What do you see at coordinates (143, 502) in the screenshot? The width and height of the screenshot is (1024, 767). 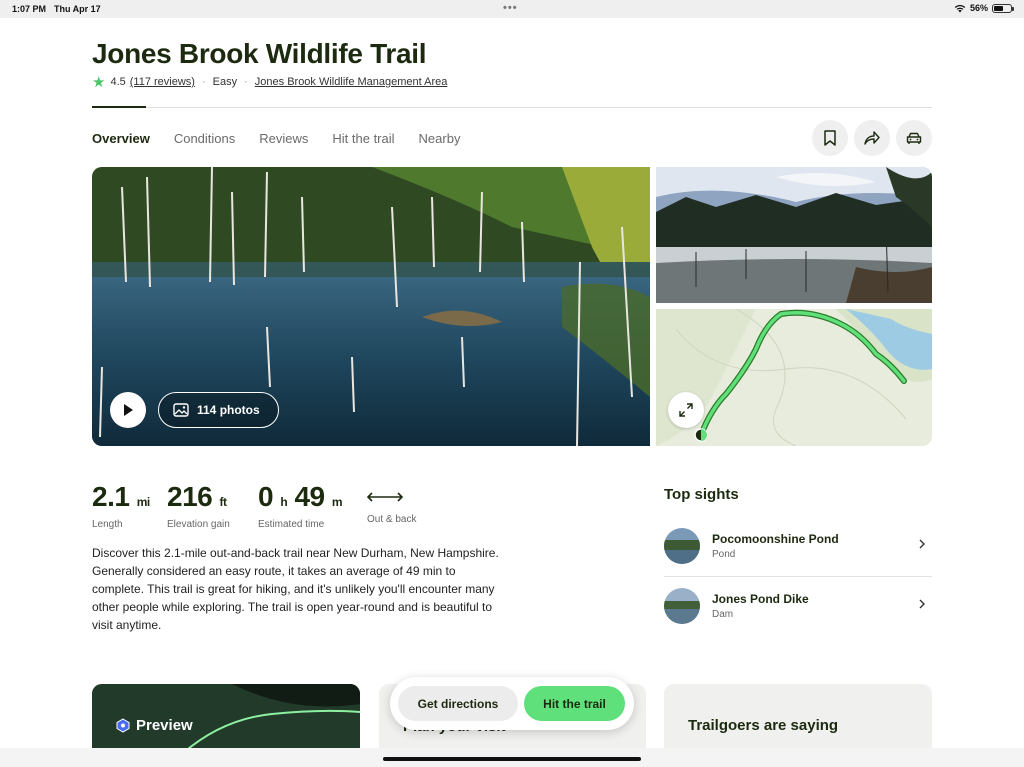 I see `length-unit: mi` at bounding box center [143, 502].